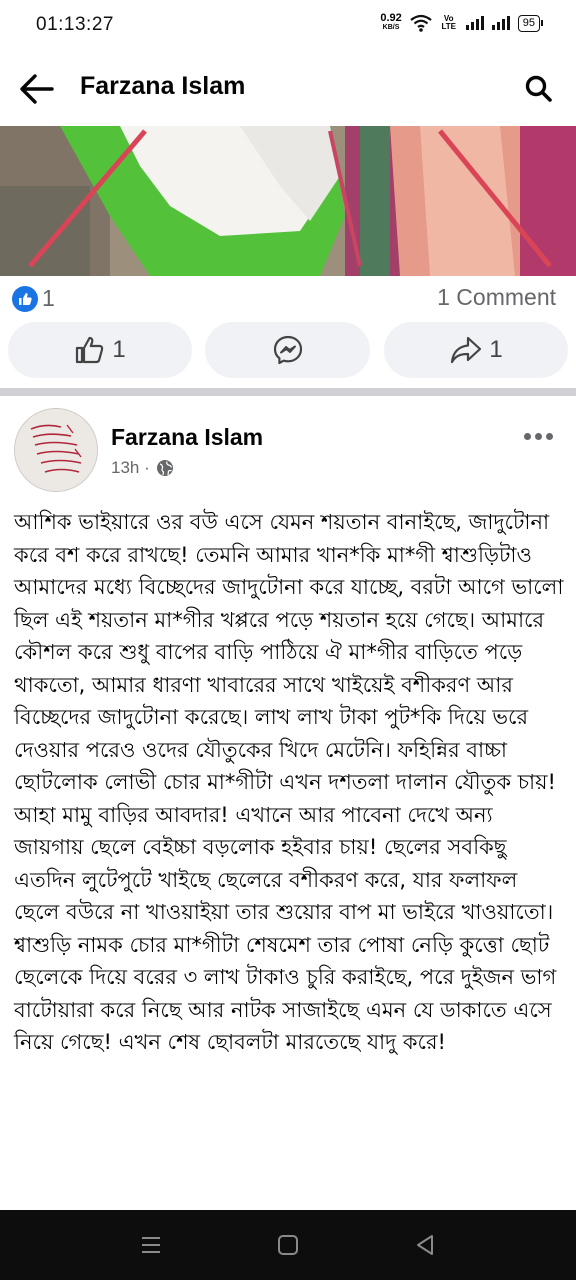  What do you see at coordinates (530, 23) in the screenshot?
I see `battery-indicator: 95` at bounding box center [530, 23].